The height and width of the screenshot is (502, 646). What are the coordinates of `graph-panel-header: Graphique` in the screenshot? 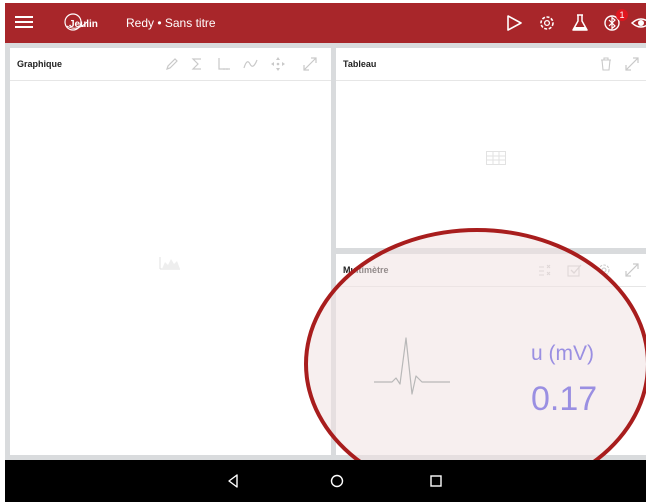 It's located at (170, 64).